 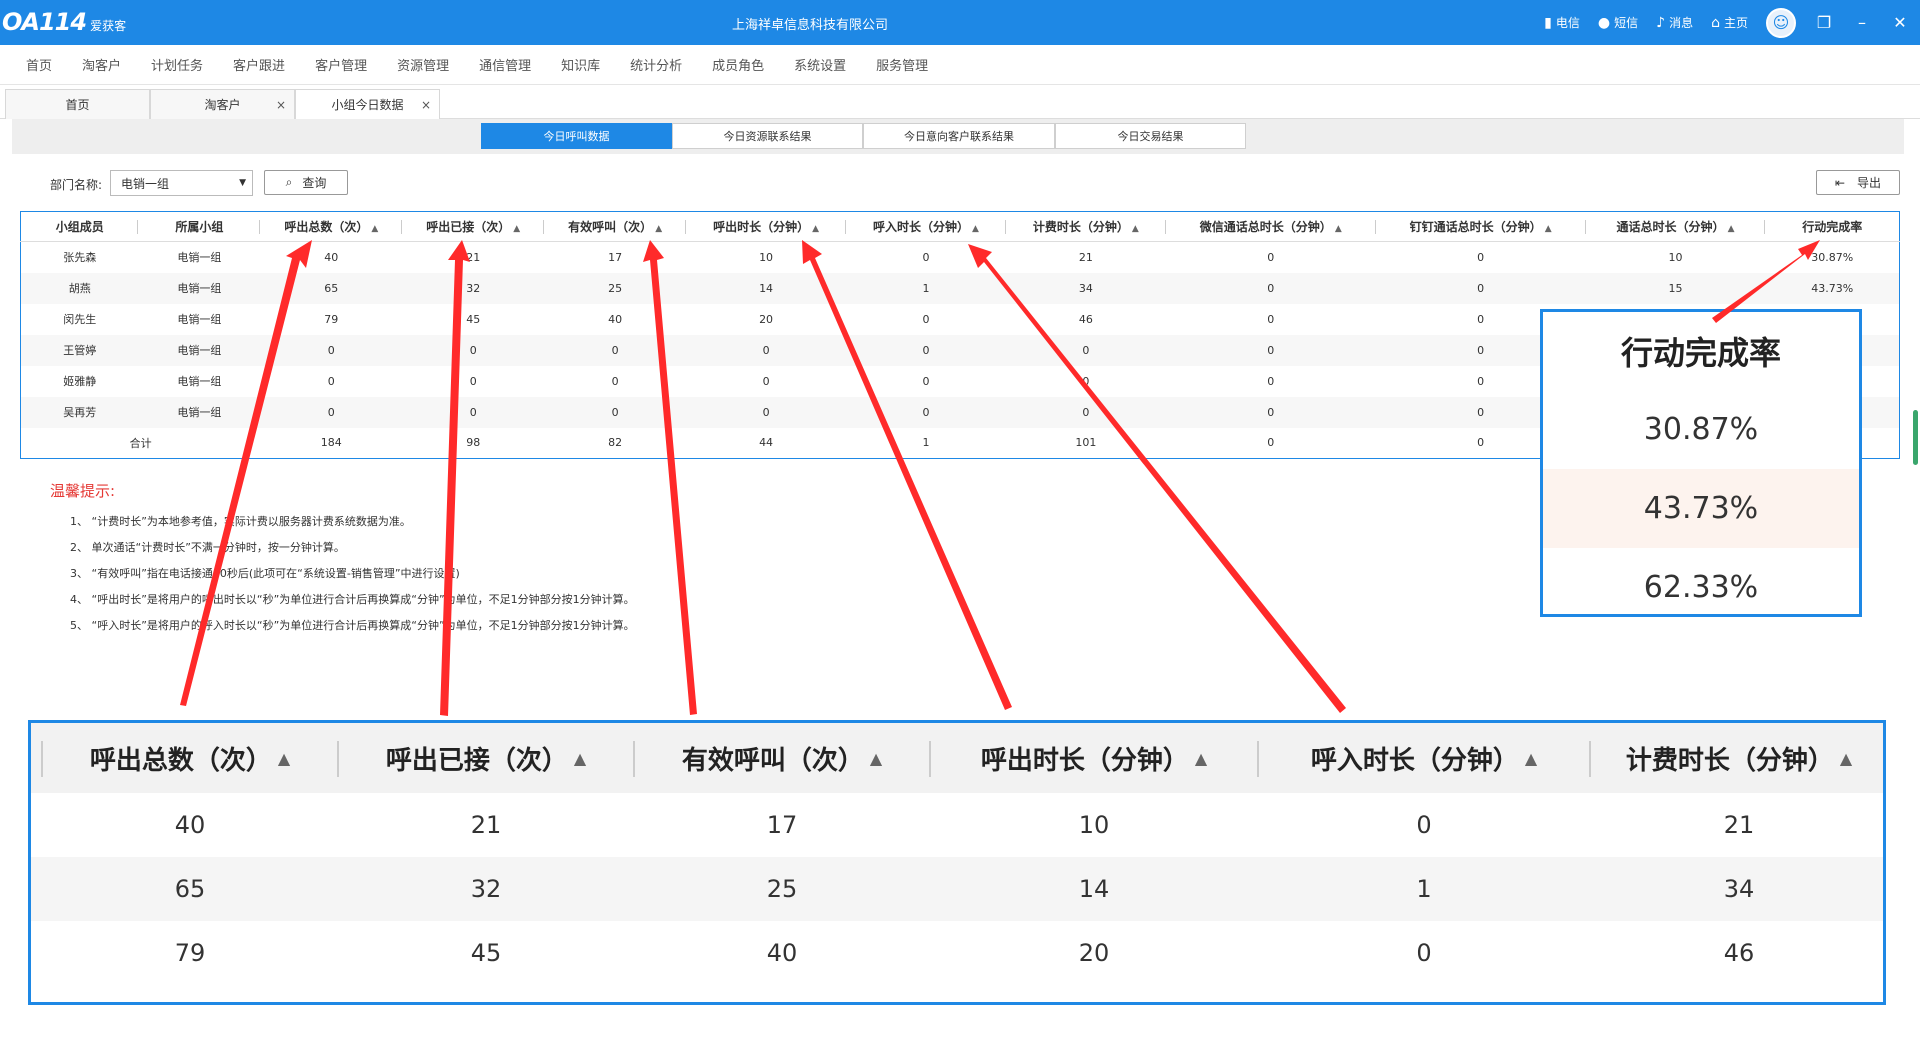 What do you see at coordinates (39, 64) in the screenshot?
I see `menu-item-home: 首页` at bounding box center [39, 64].